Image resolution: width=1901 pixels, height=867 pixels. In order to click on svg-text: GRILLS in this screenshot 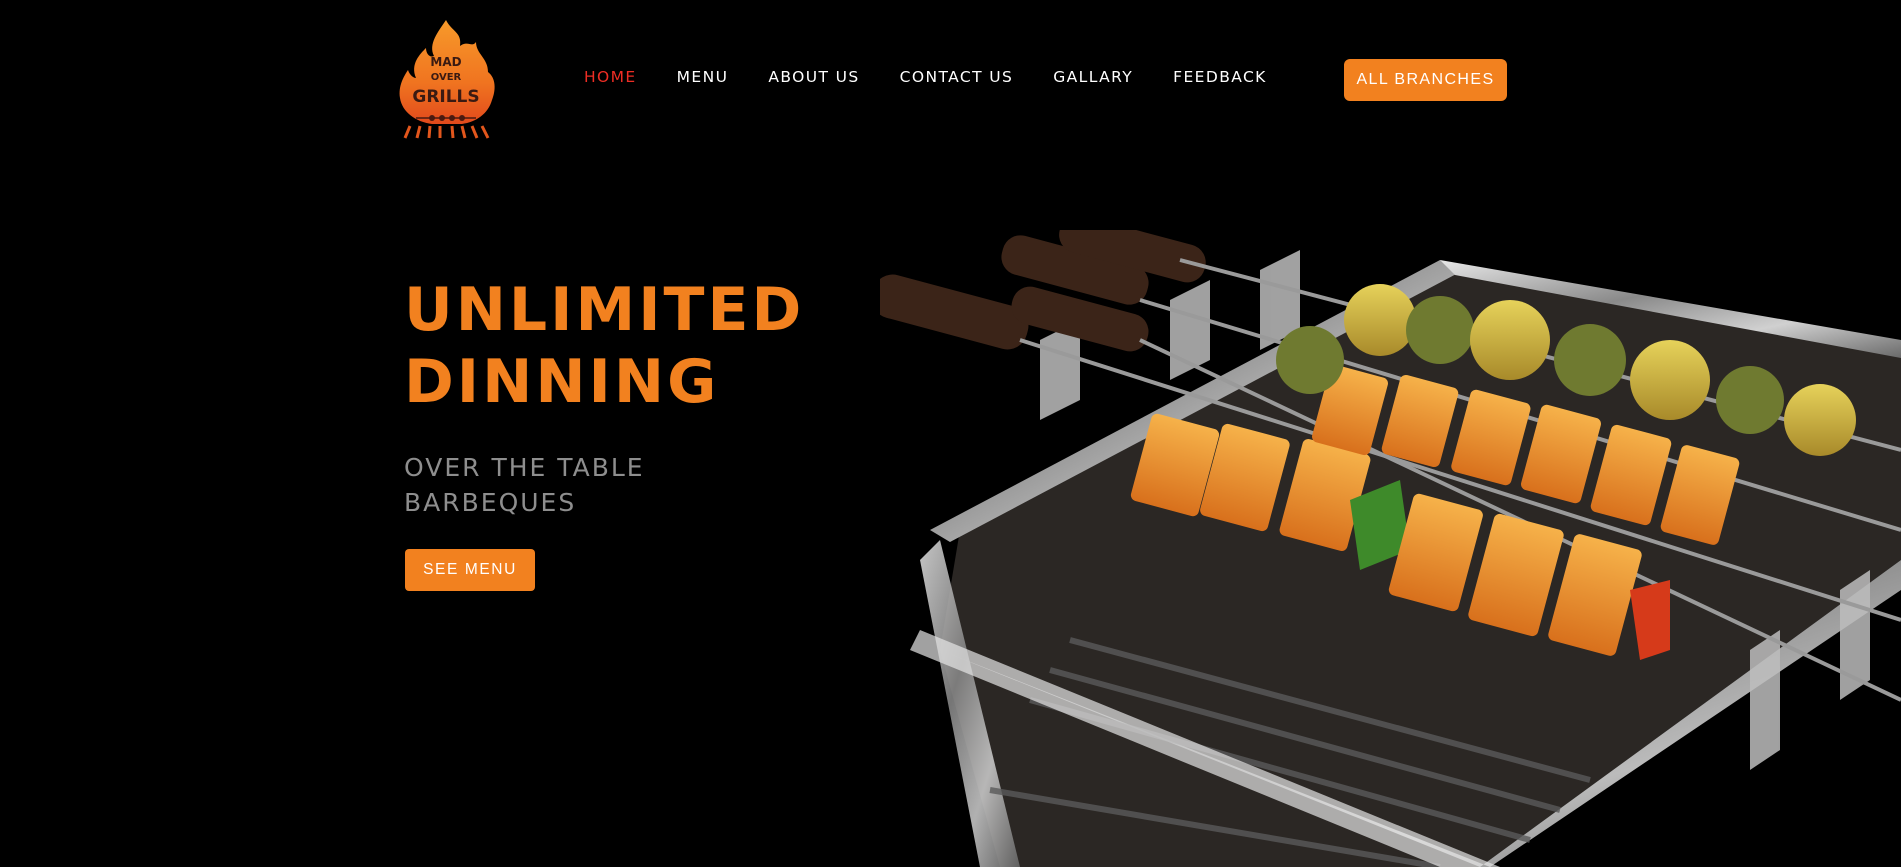, I will do `click(445, 97)`.